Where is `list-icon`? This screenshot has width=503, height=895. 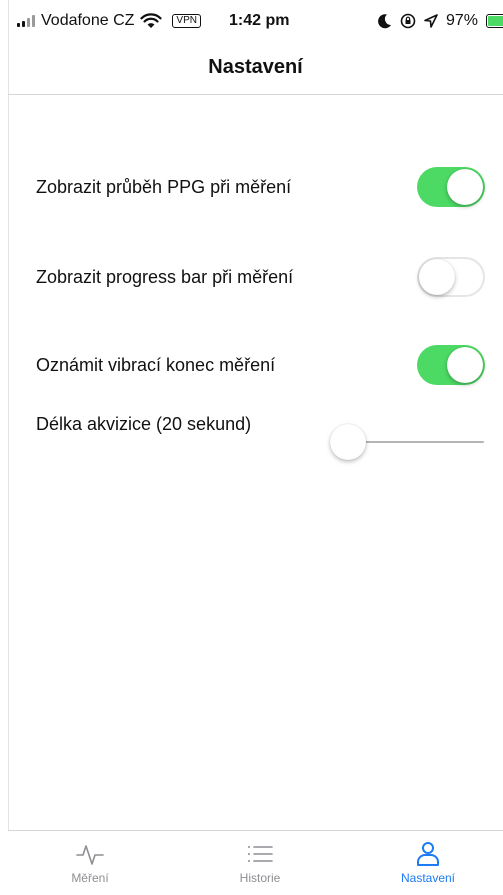
list-icon is located at coordinates (260, 854).